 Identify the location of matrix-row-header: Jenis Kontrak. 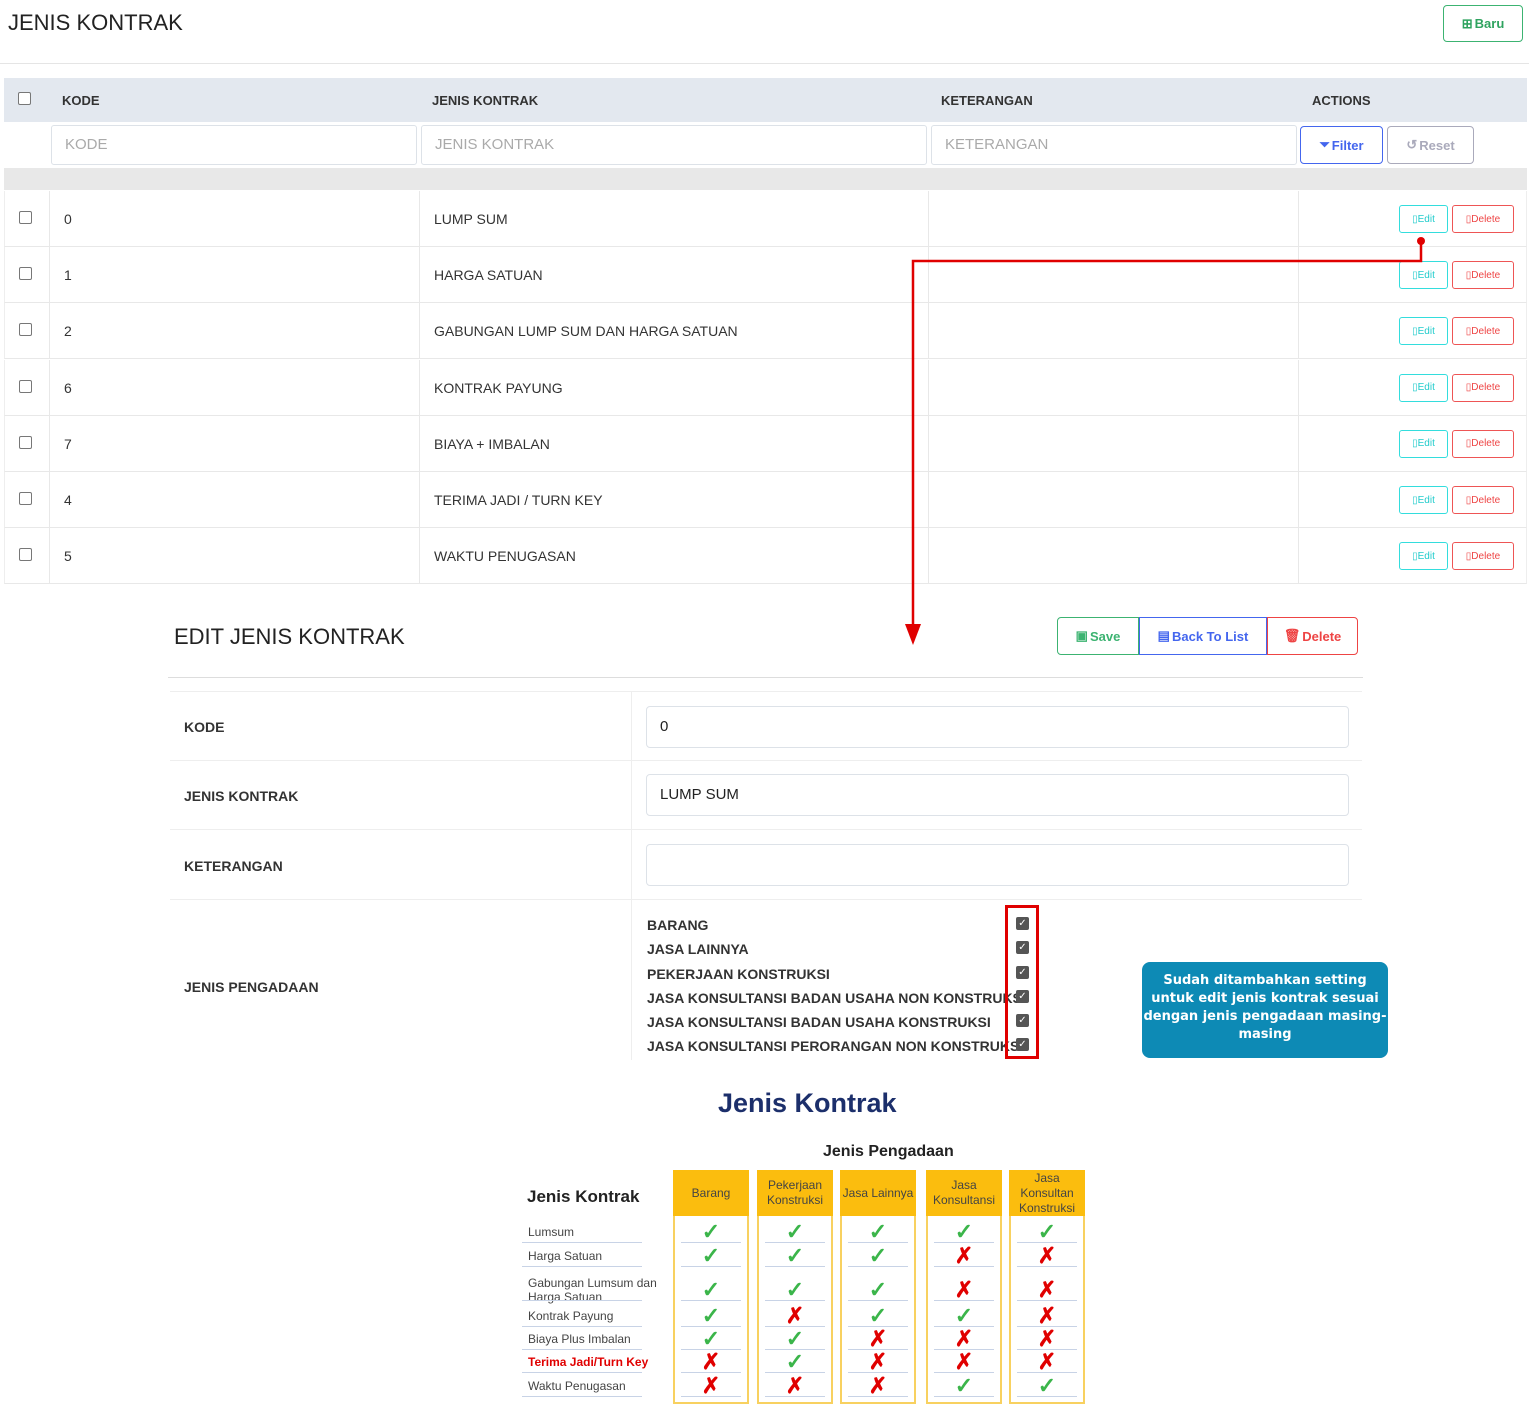
(583, 1196).